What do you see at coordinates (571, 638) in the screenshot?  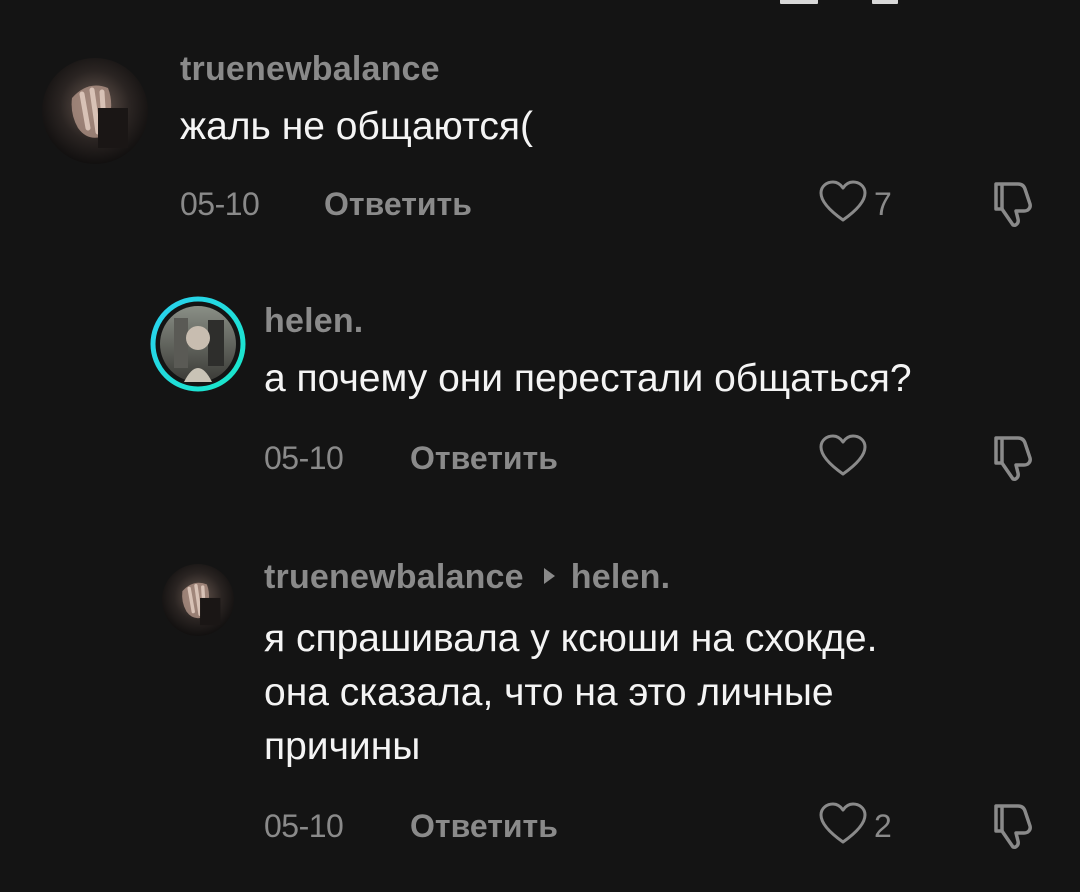 I see `comment-text-line: я спрашивала у ксюши на схокде.` at bounding box center [571, 638].